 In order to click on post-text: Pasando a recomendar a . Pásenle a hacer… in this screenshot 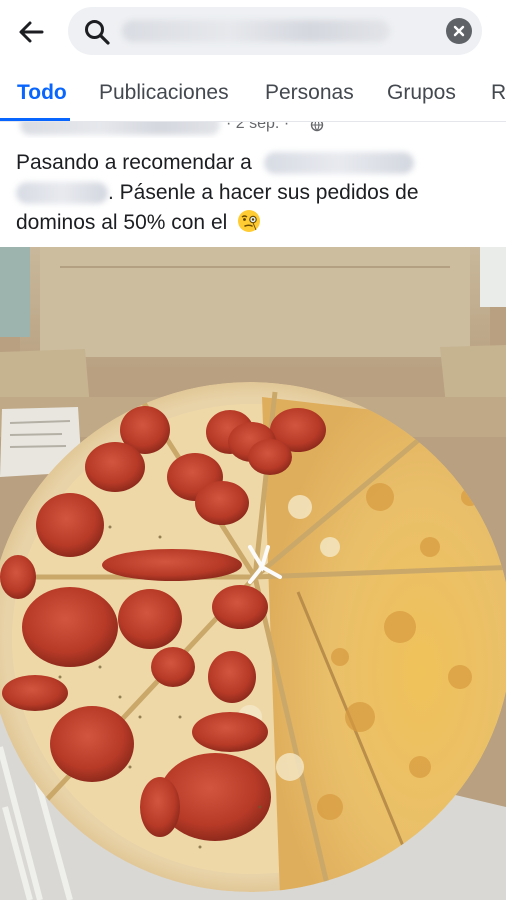, I will do `click(256, 193)`.